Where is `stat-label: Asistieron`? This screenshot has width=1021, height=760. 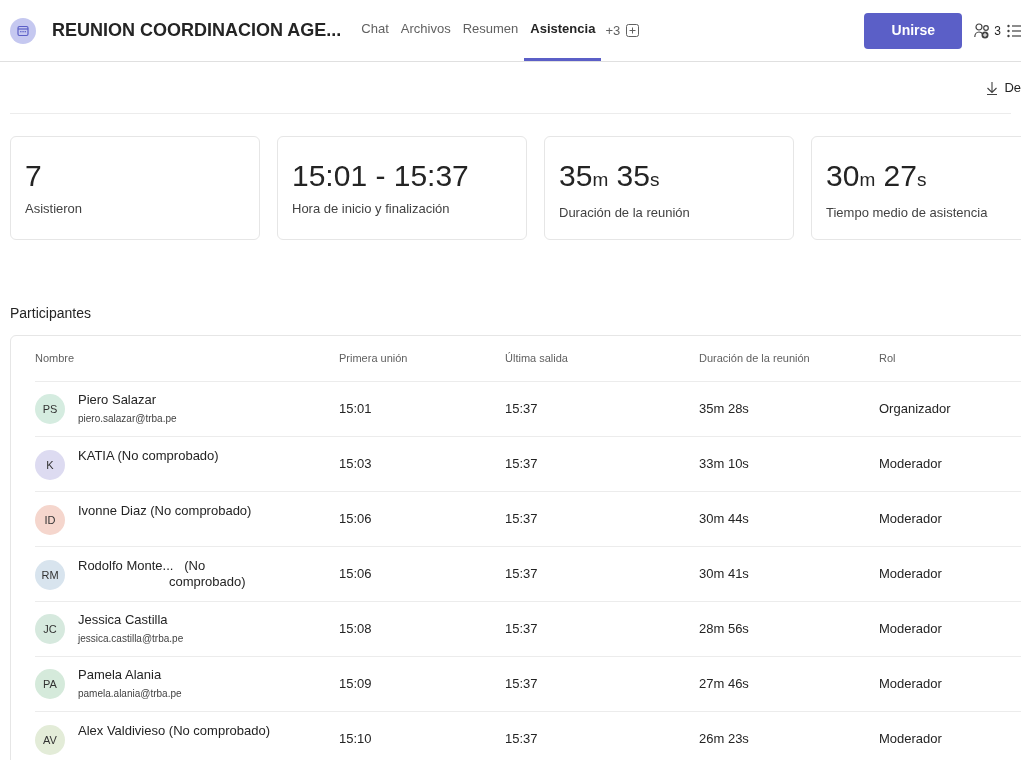 stat-label: Asistieron is located at coordinates (54, 209).